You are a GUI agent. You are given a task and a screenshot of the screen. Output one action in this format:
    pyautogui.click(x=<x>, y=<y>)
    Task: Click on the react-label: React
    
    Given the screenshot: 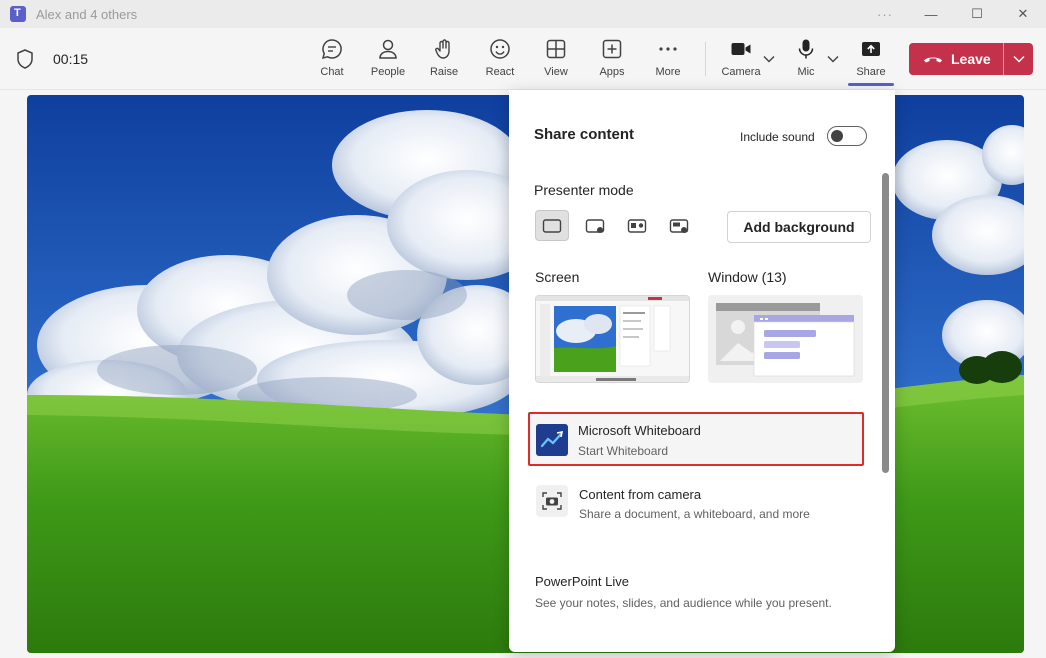 What is the action you would take?
    pyautogui.click(x=500, y=72)
    